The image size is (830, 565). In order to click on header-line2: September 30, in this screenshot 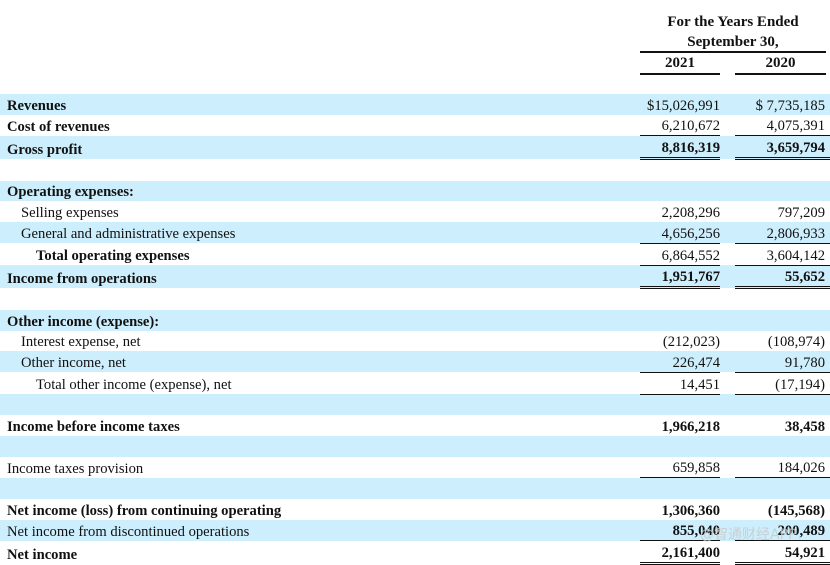, I will do `click(733, 42)`.